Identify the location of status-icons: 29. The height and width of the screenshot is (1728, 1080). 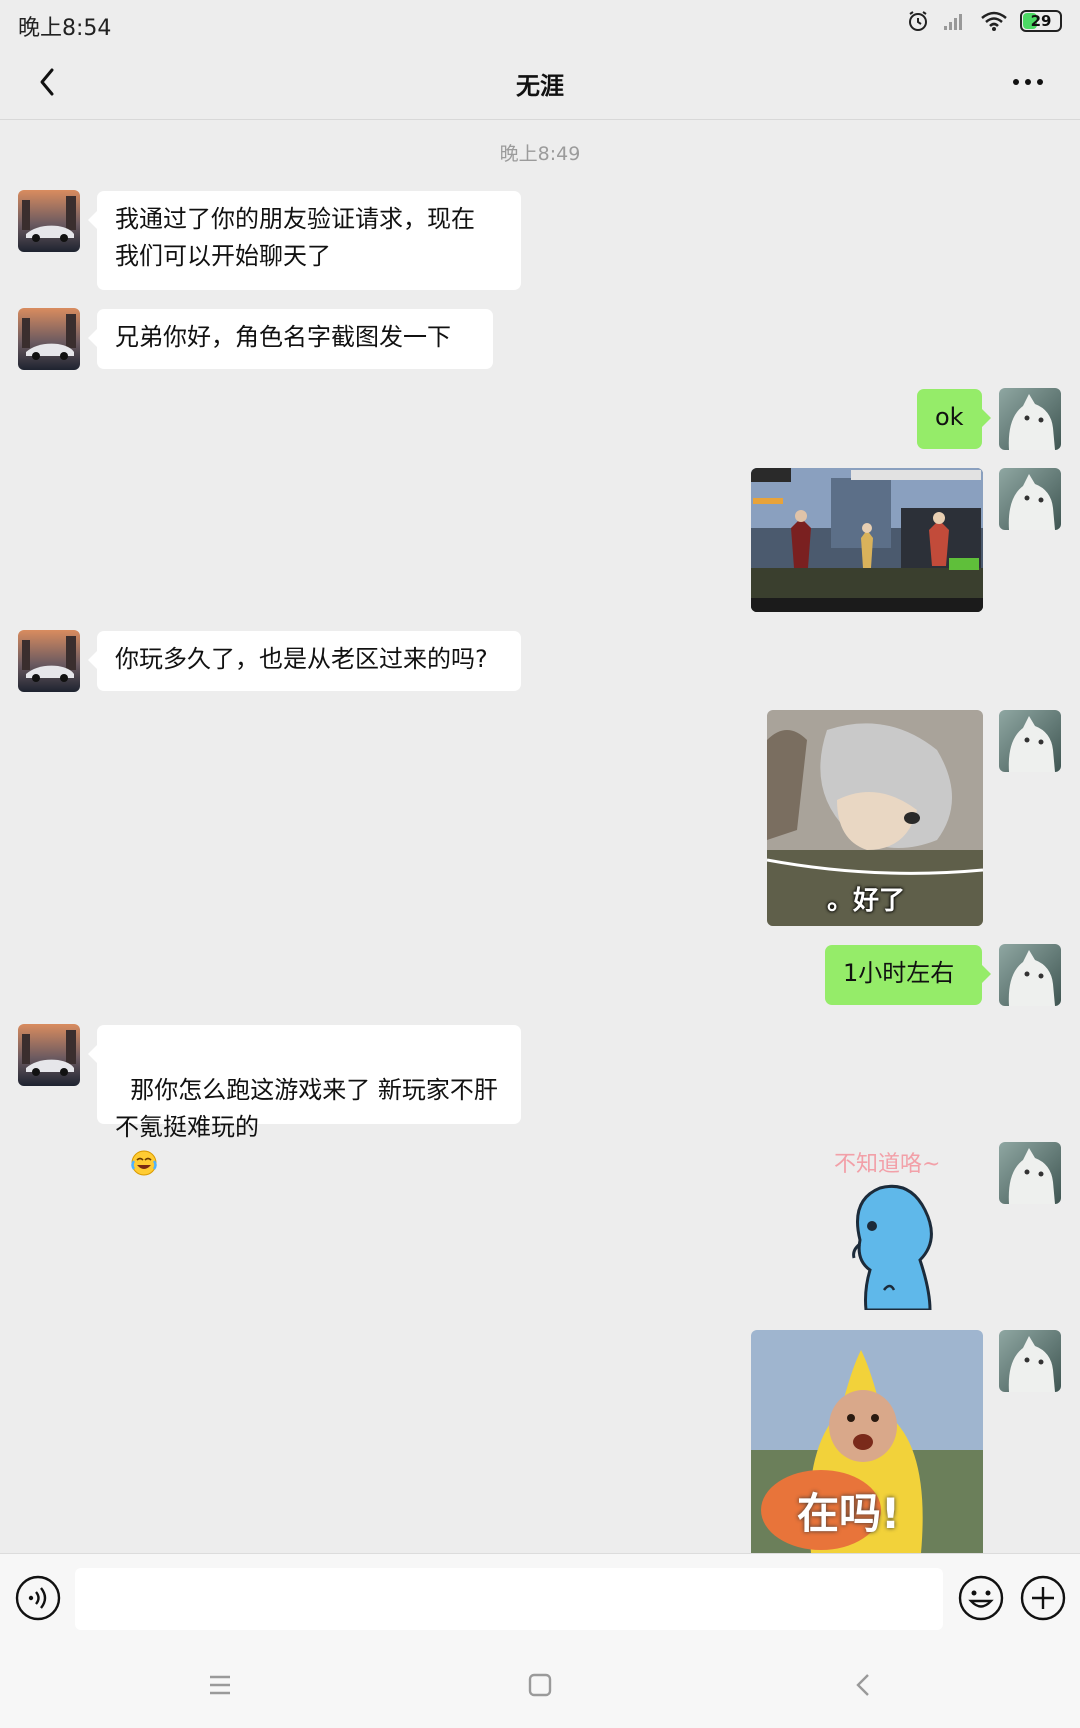
(984, 21).